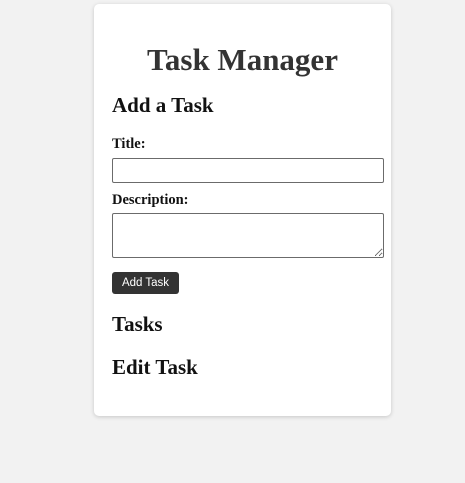 This screenshot has height=483, width=465. I want to click on add-task-heading: Add a Task, so click(163, 105).